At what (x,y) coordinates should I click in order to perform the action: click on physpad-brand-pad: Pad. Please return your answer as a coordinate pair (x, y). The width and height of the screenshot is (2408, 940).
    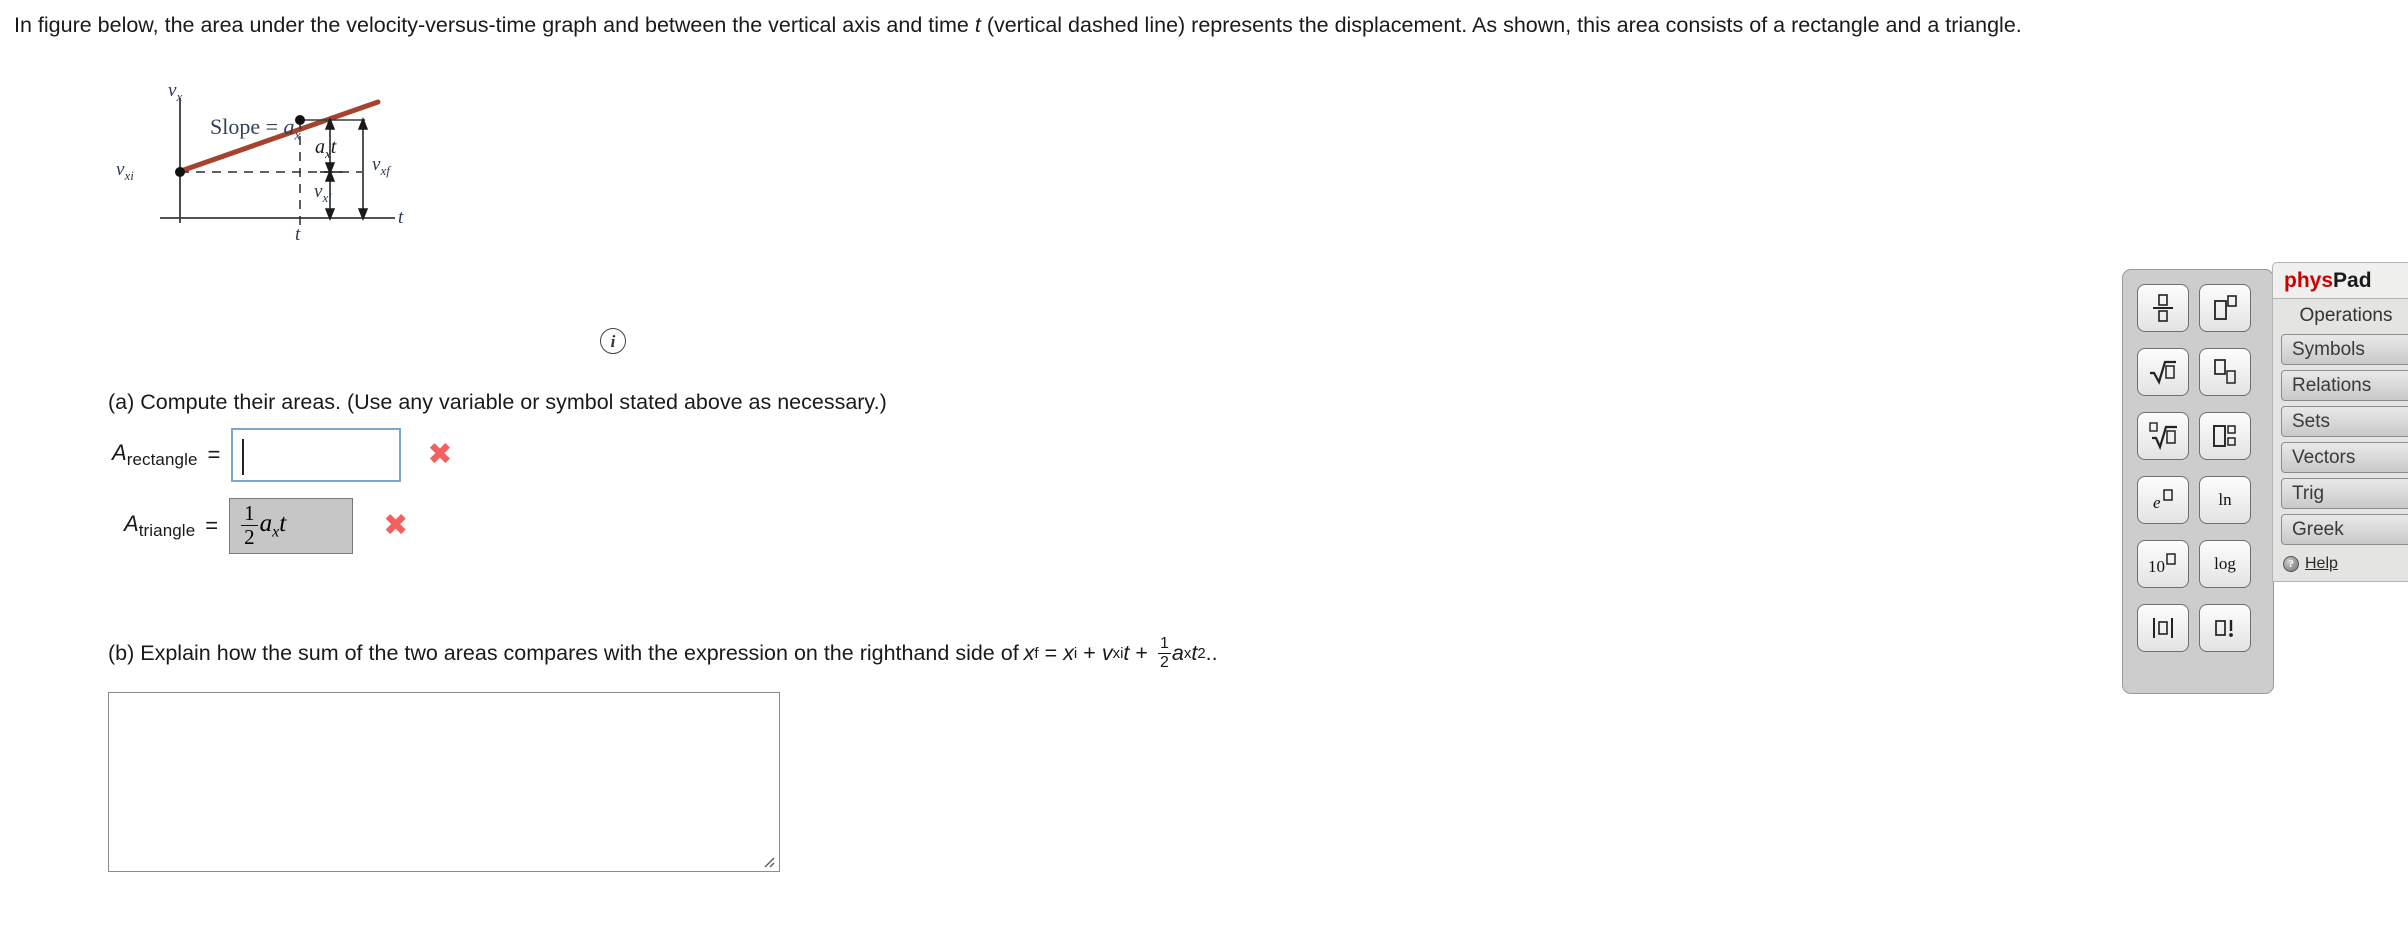
    Looking at the image, I should click on (2352, 280).